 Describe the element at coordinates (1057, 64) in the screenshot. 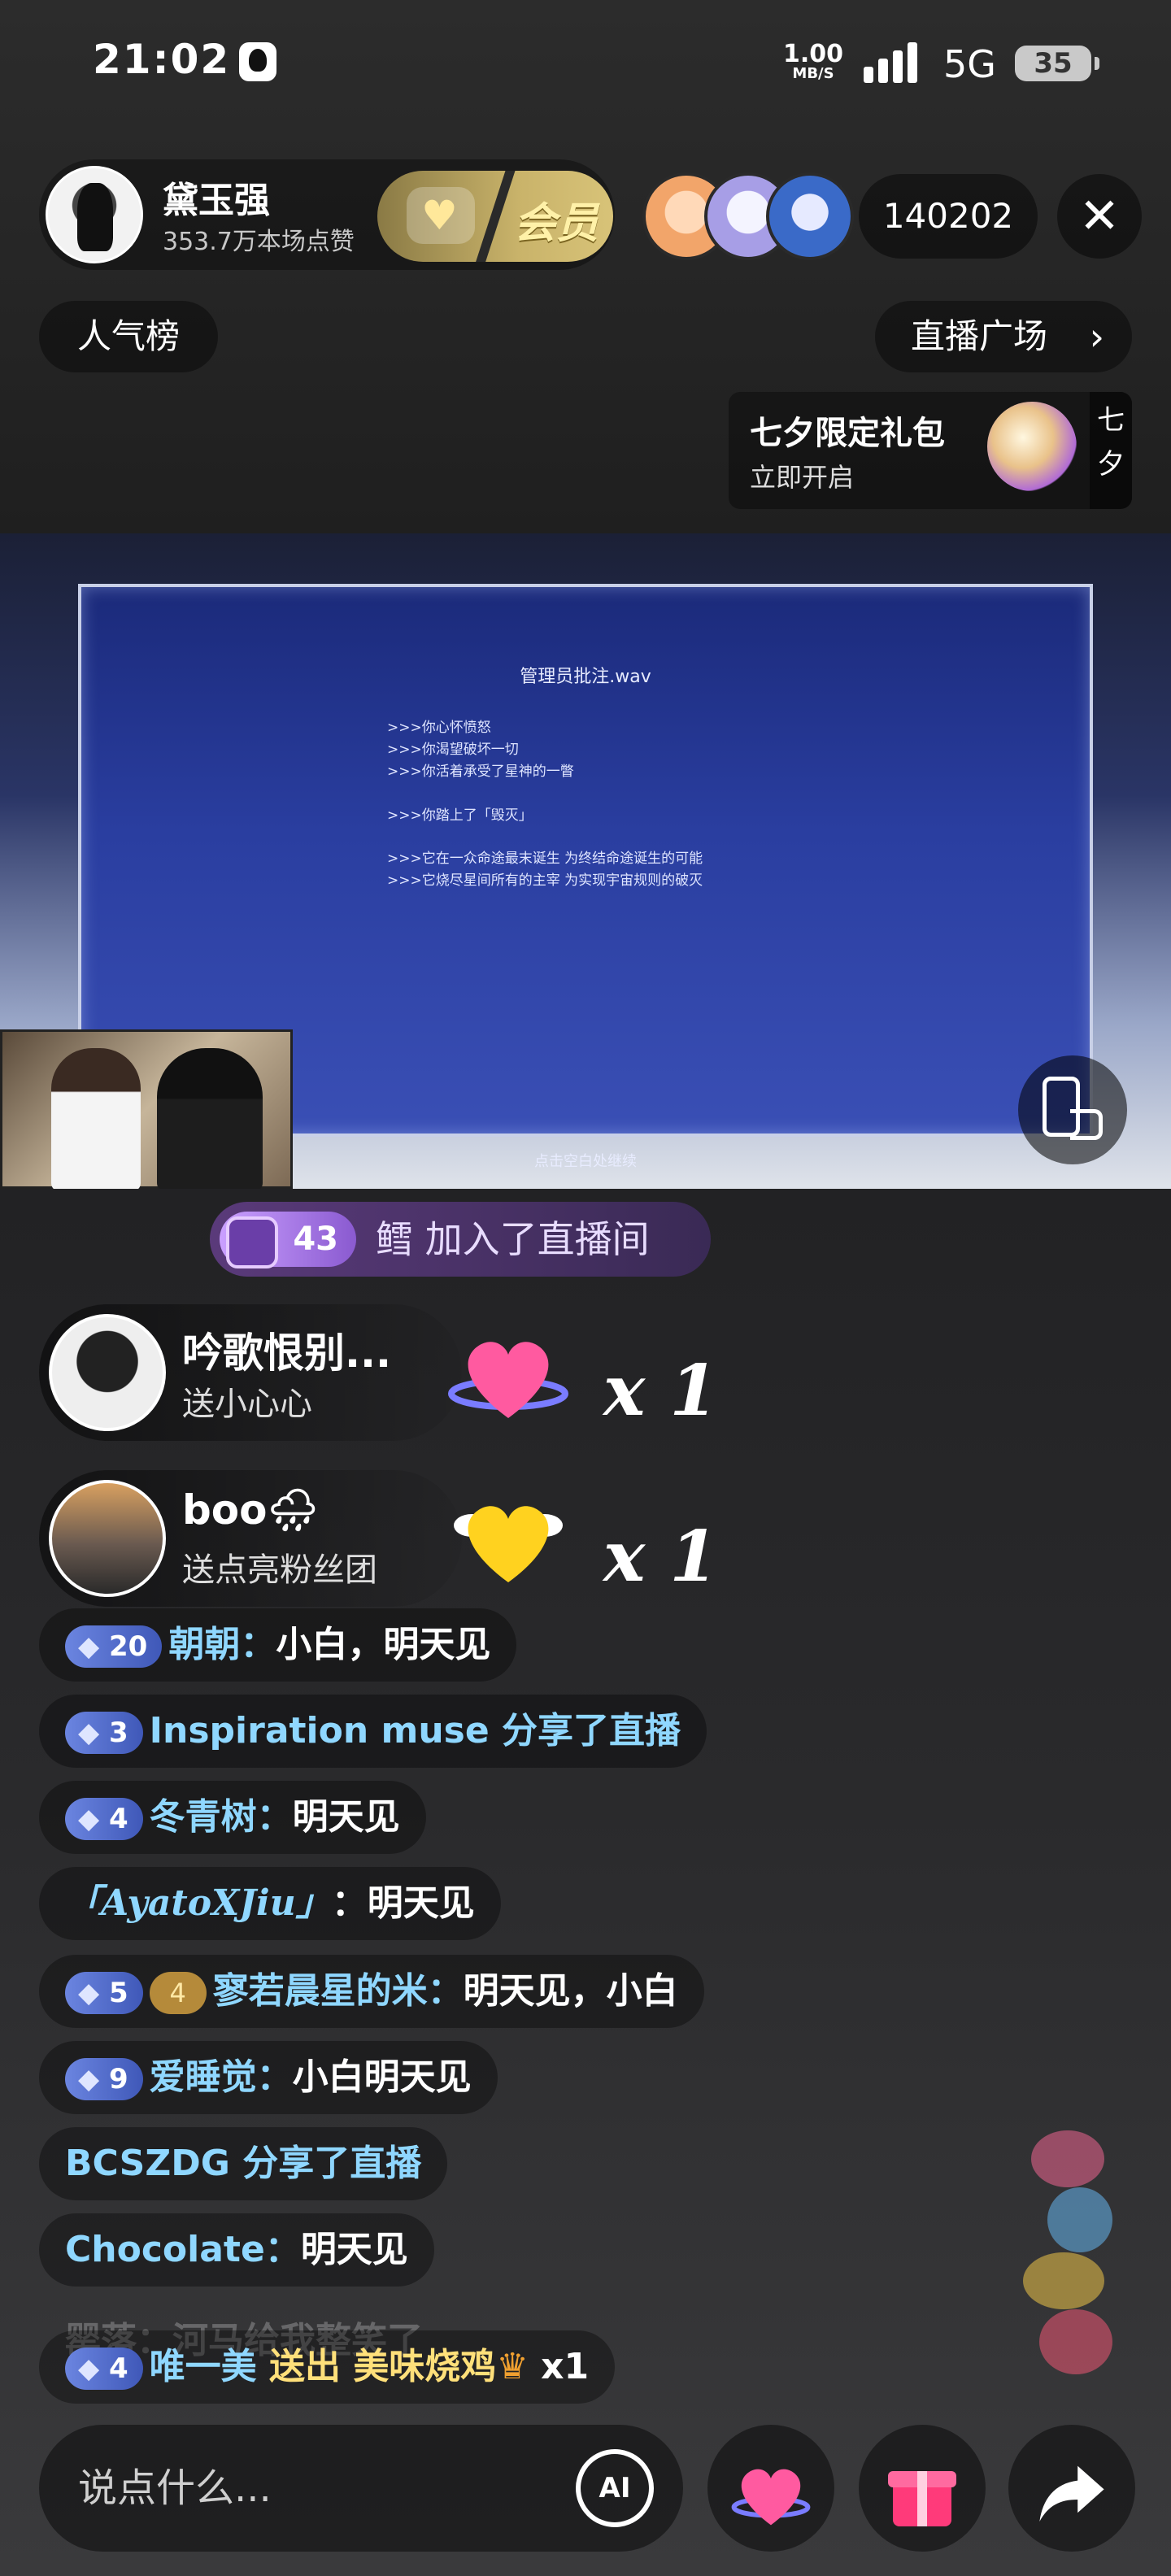

I see `battery-icon: 35` at that location.